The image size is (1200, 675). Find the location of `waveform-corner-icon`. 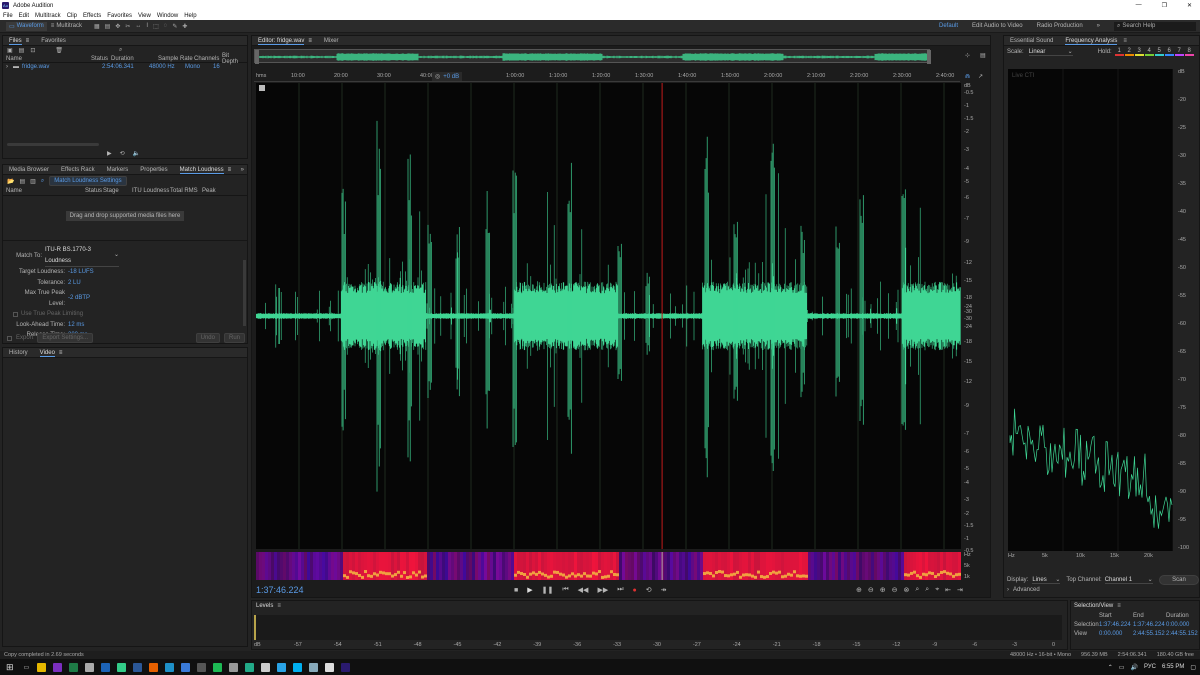

waveform-corner-icon is located at coordinates (262, 88).